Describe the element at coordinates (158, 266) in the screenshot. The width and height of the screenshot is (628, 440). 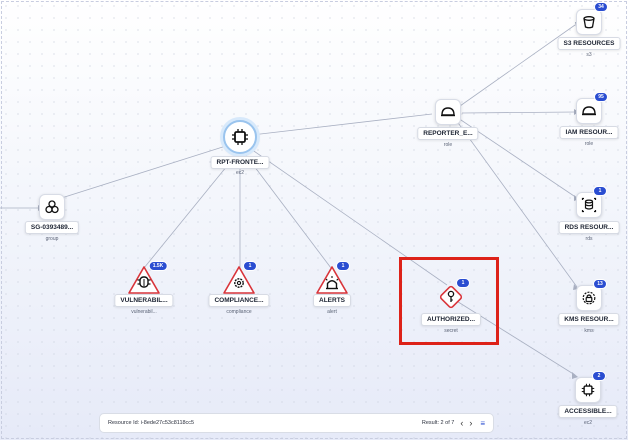
I see `count-badge: 1.5K` at that location.